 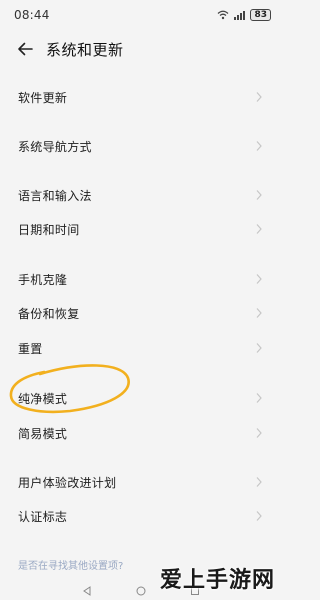 I want to click on watermark-logo: 爱上手游网, so click(x=217, y=580).